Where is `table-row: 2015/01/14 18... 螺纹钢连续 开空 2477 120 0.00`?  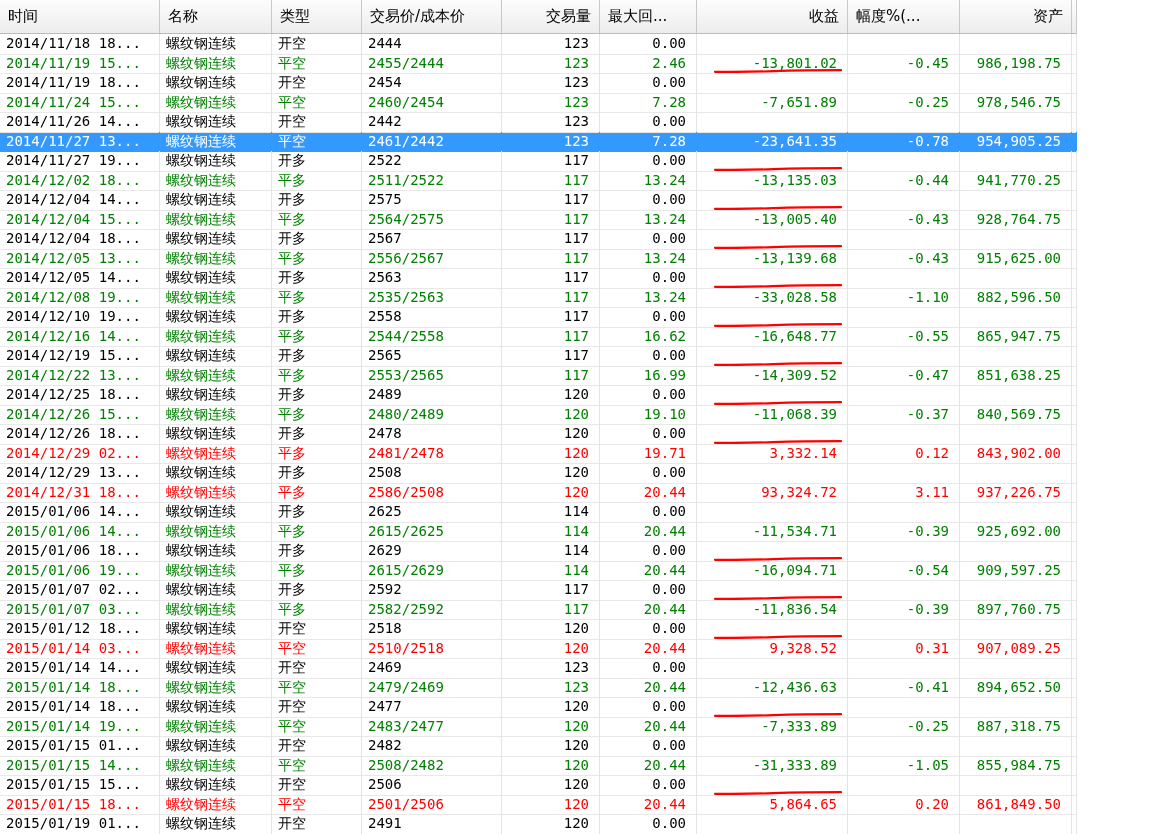 table-row: 2015/01/14 18... 螺纹钢连续 开空 2477 120 0.00 is located at coordinates (538, 707).